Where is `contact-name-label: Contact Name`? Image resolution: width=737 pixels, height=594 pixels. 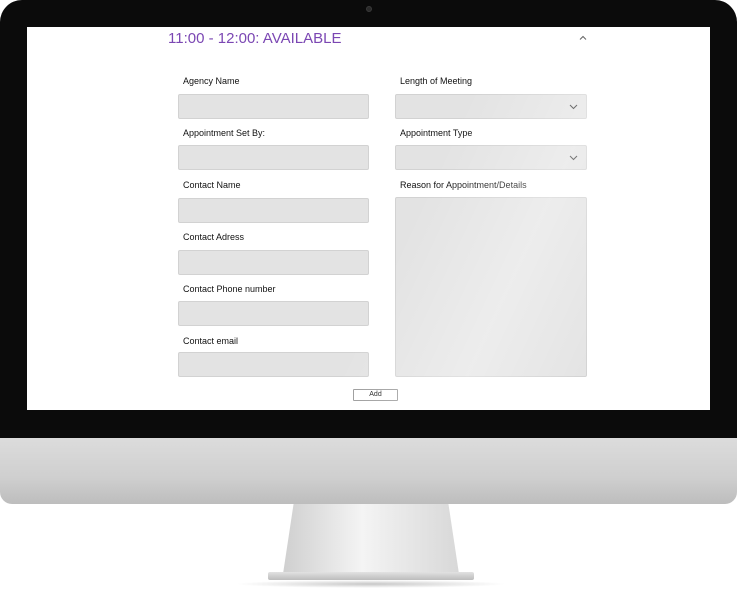 contact-name-label: Contact Name is located at coordinates (212, 185).